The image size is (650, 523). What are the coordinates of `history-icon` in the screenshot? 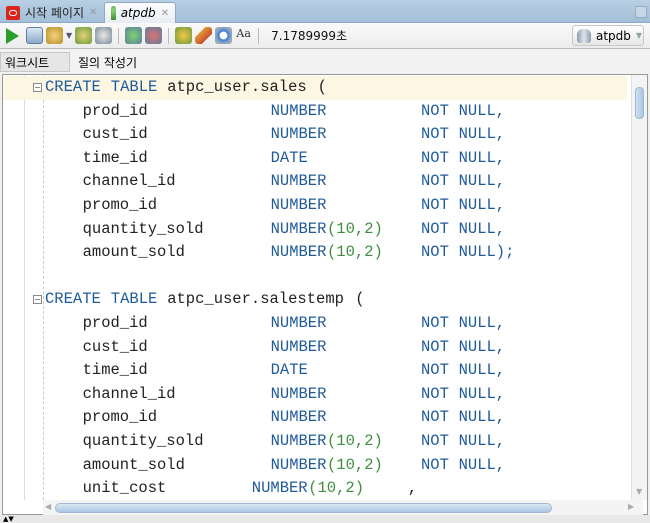 It's located at (224, 35).